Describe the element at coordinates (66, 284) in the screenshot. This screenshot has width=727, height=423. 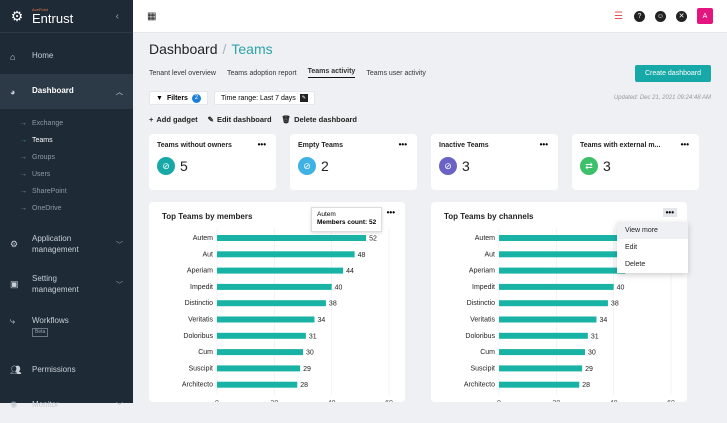
I see `sidebar-item-setting-management: ▣ Setting management ﹀` at that location.